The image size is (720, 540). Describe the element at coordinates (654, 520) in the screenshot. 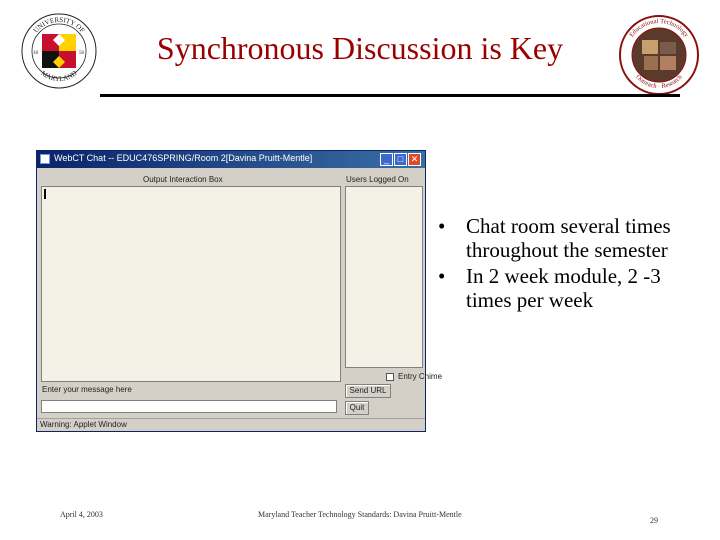

I see `page-number: 29` at that location.